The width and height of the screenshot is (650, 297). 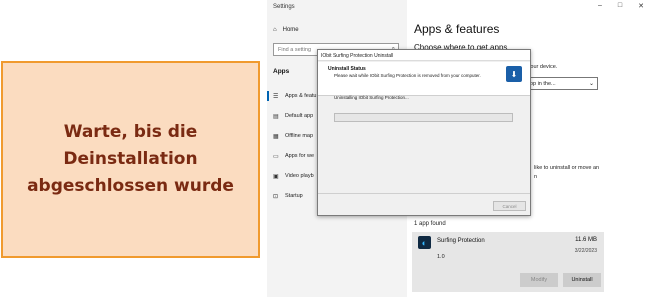 I want to click on sidebar-item-label: Startup, so click(x=294, y=196).